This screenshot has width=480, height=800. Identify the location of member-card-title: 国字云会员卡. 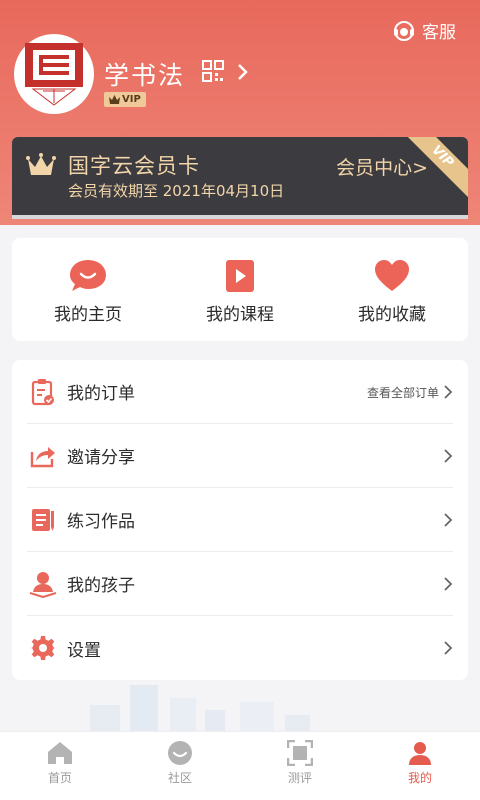
(134, 166).